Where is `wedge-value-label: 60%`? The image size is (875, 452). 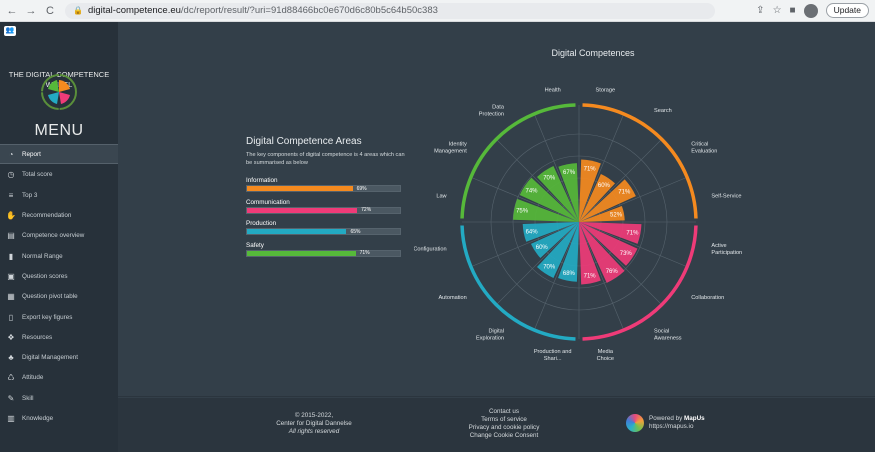
wedge-value-label: 60% is located at coordinates (542, 248).